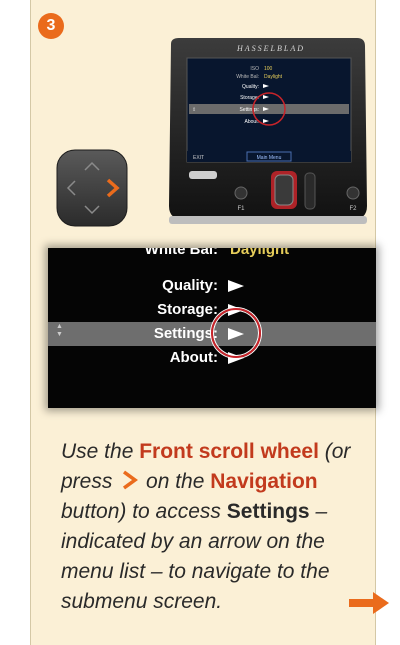  What do you see at coordinates (217, 253) in the screenshot?
I see `menu-row-white-bal: White Bal: Daylight` at bounding box center [217, 253].